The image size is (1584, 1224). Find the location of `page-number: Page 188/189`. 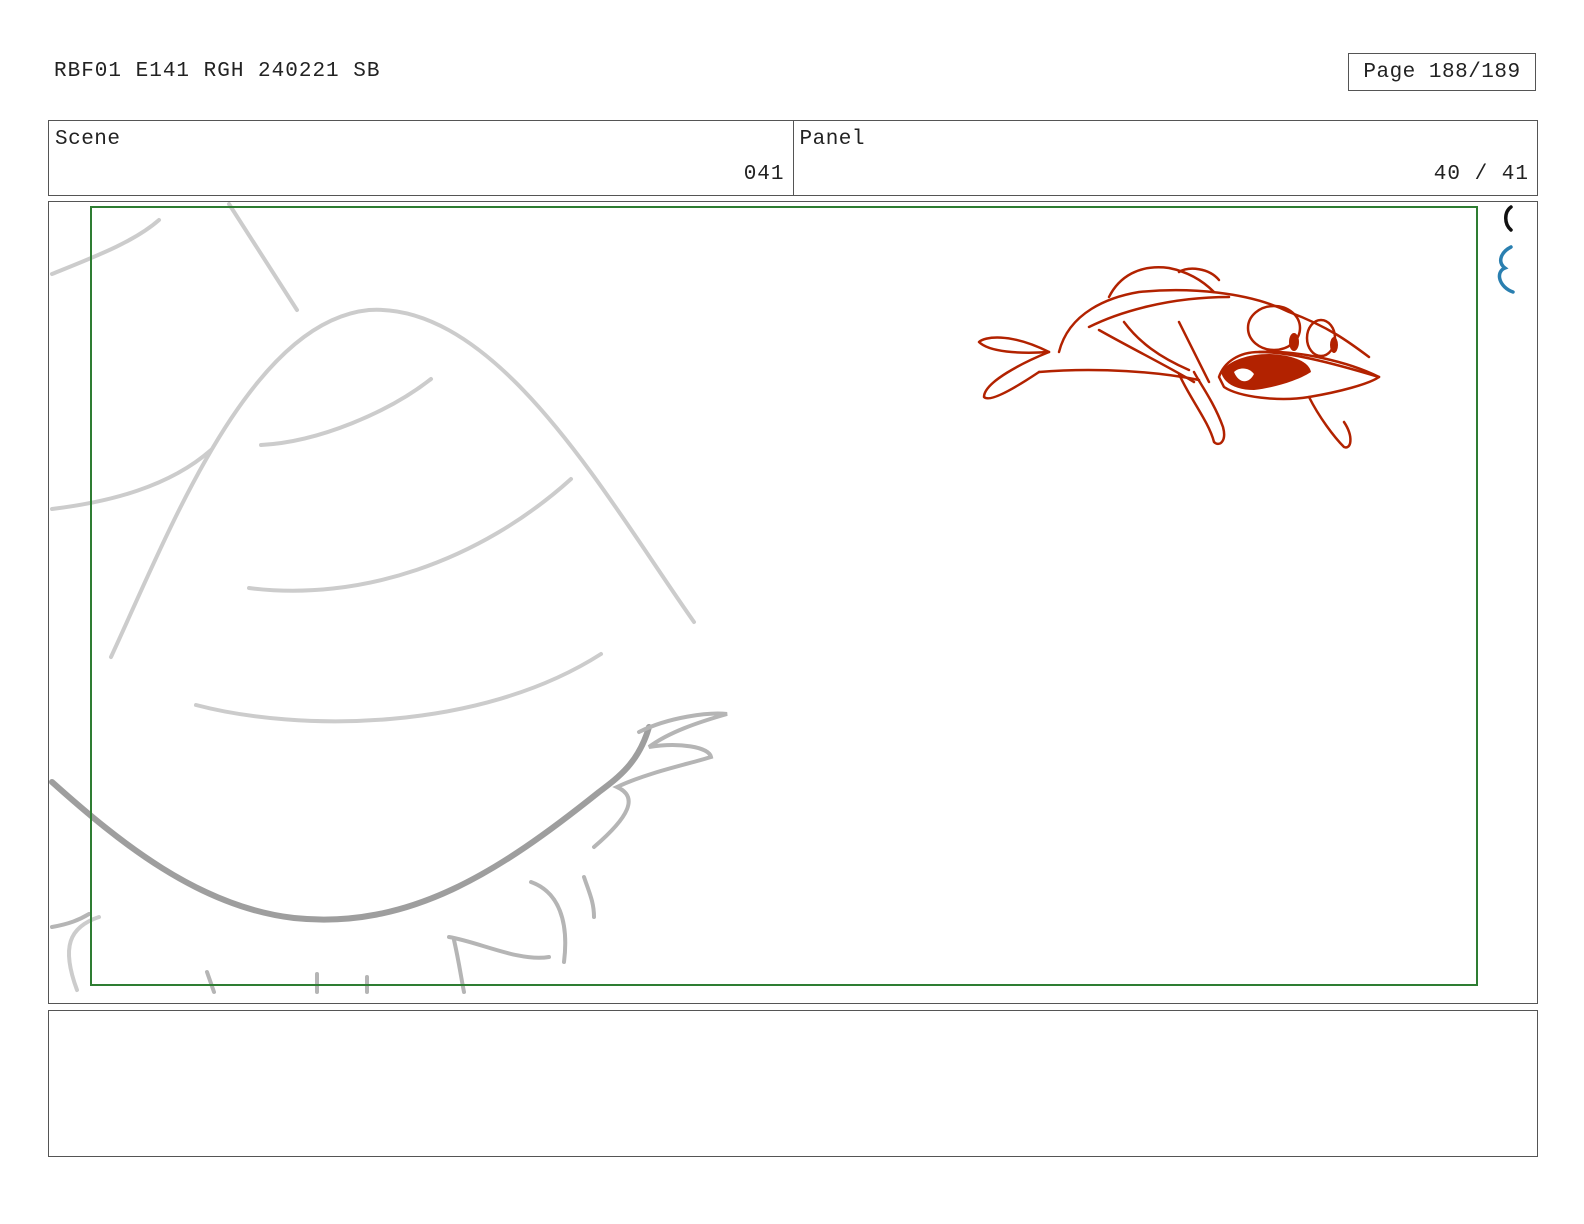

page-number: Page 188/189 is located at coordinates (1442, 72).